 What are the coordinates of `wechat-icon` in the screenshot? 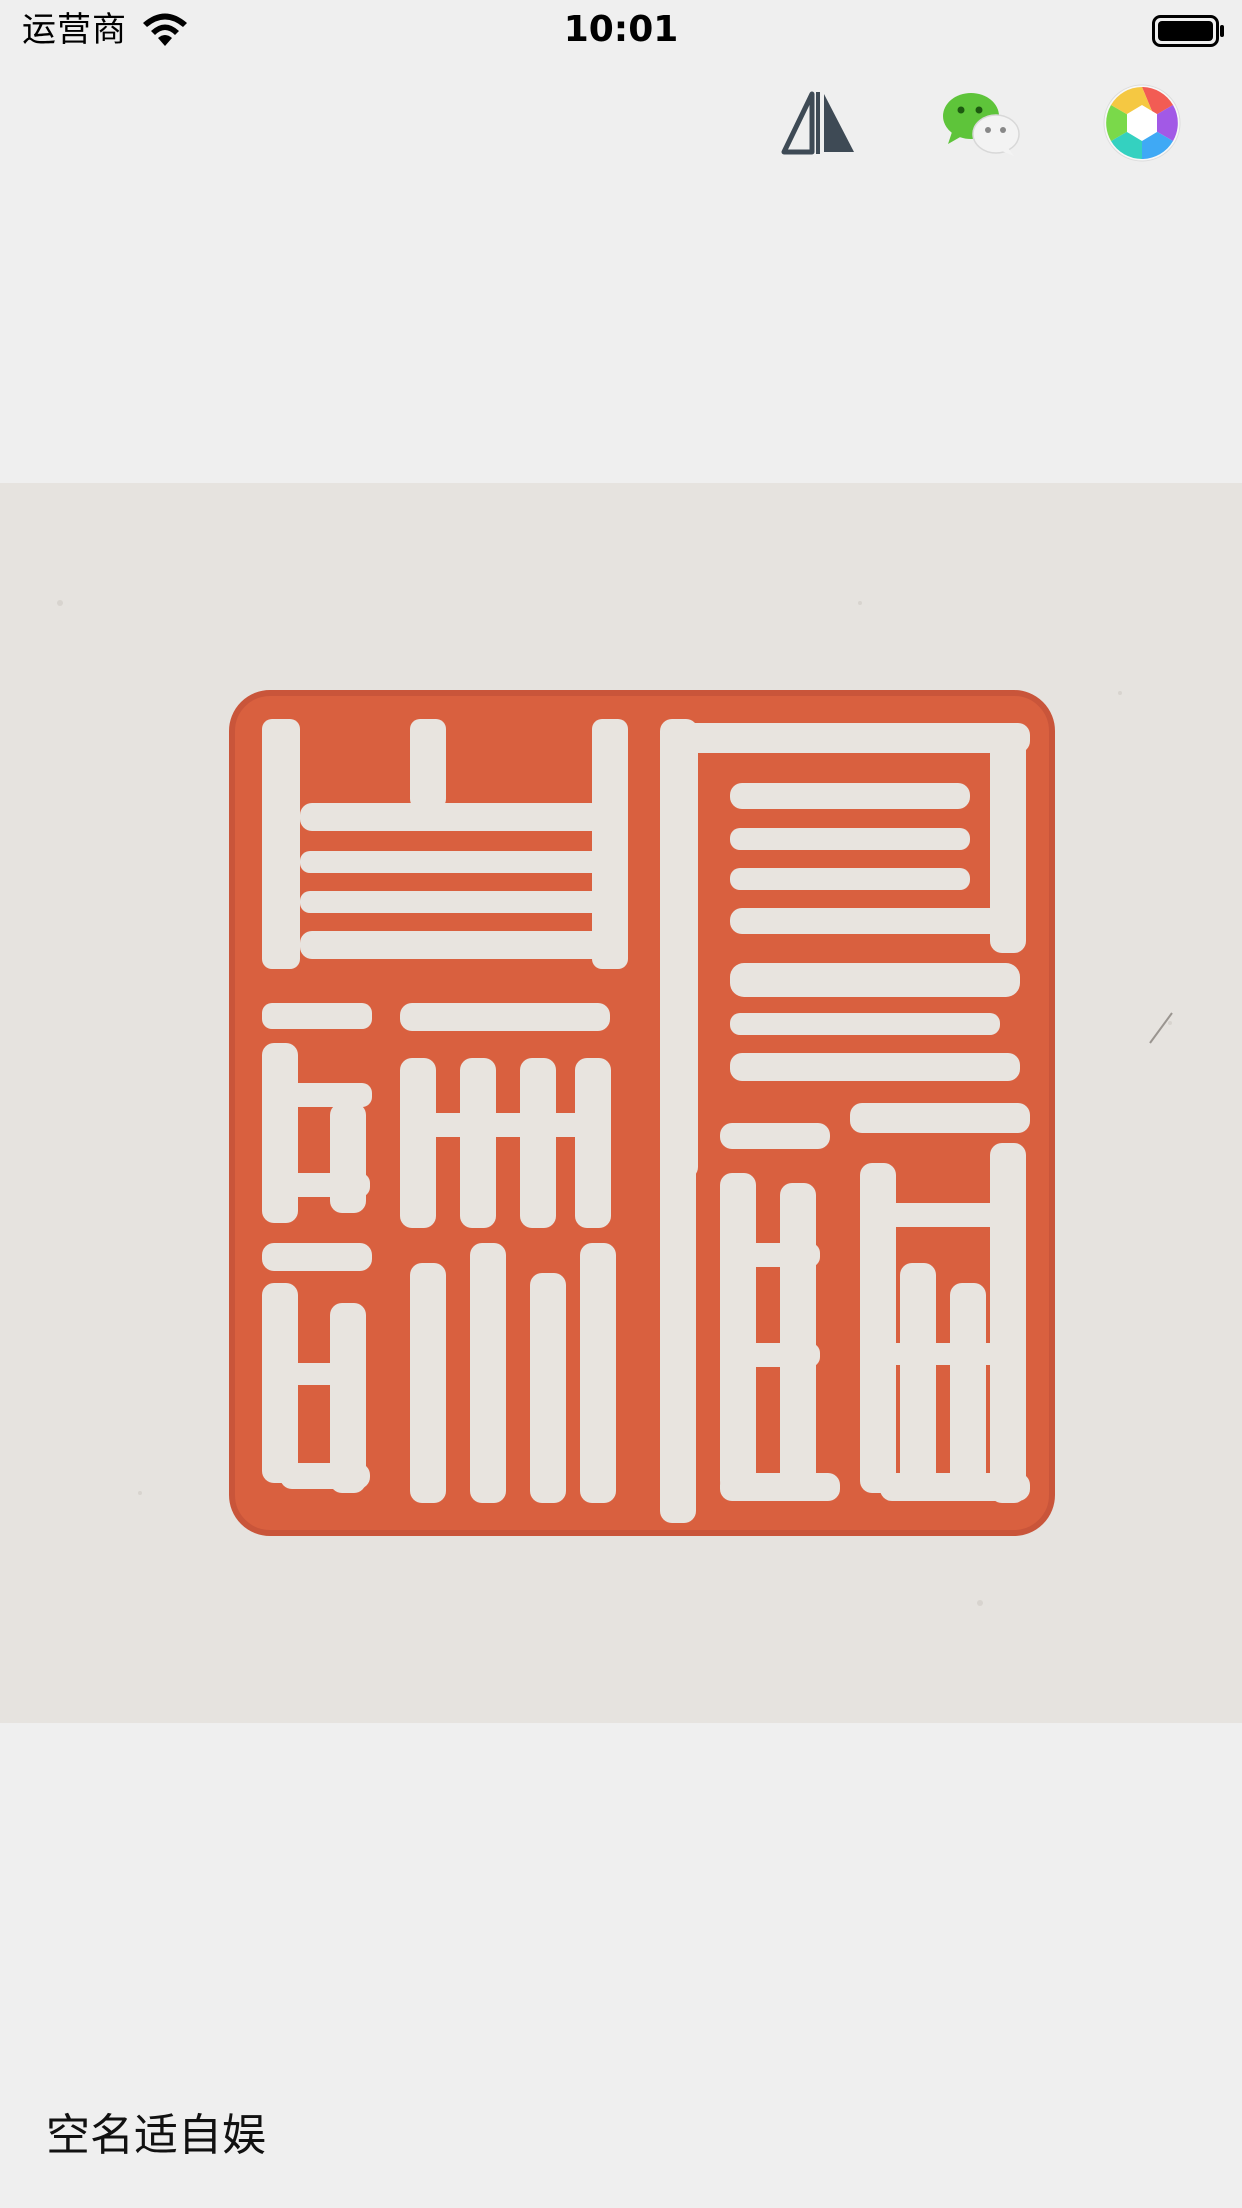 It's located at (981, 124).